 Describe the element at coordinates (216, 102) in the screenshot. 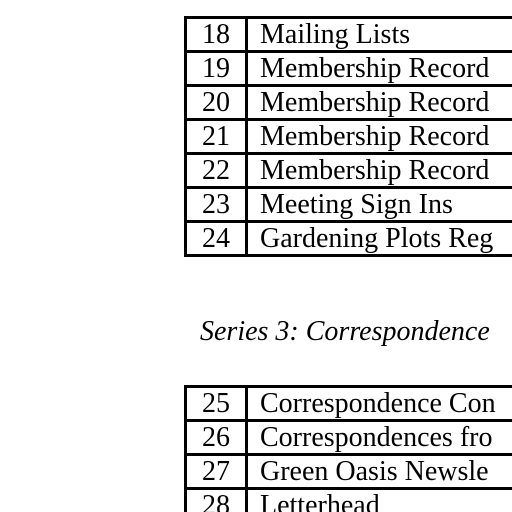

I see `folder-number: 20` at that location.